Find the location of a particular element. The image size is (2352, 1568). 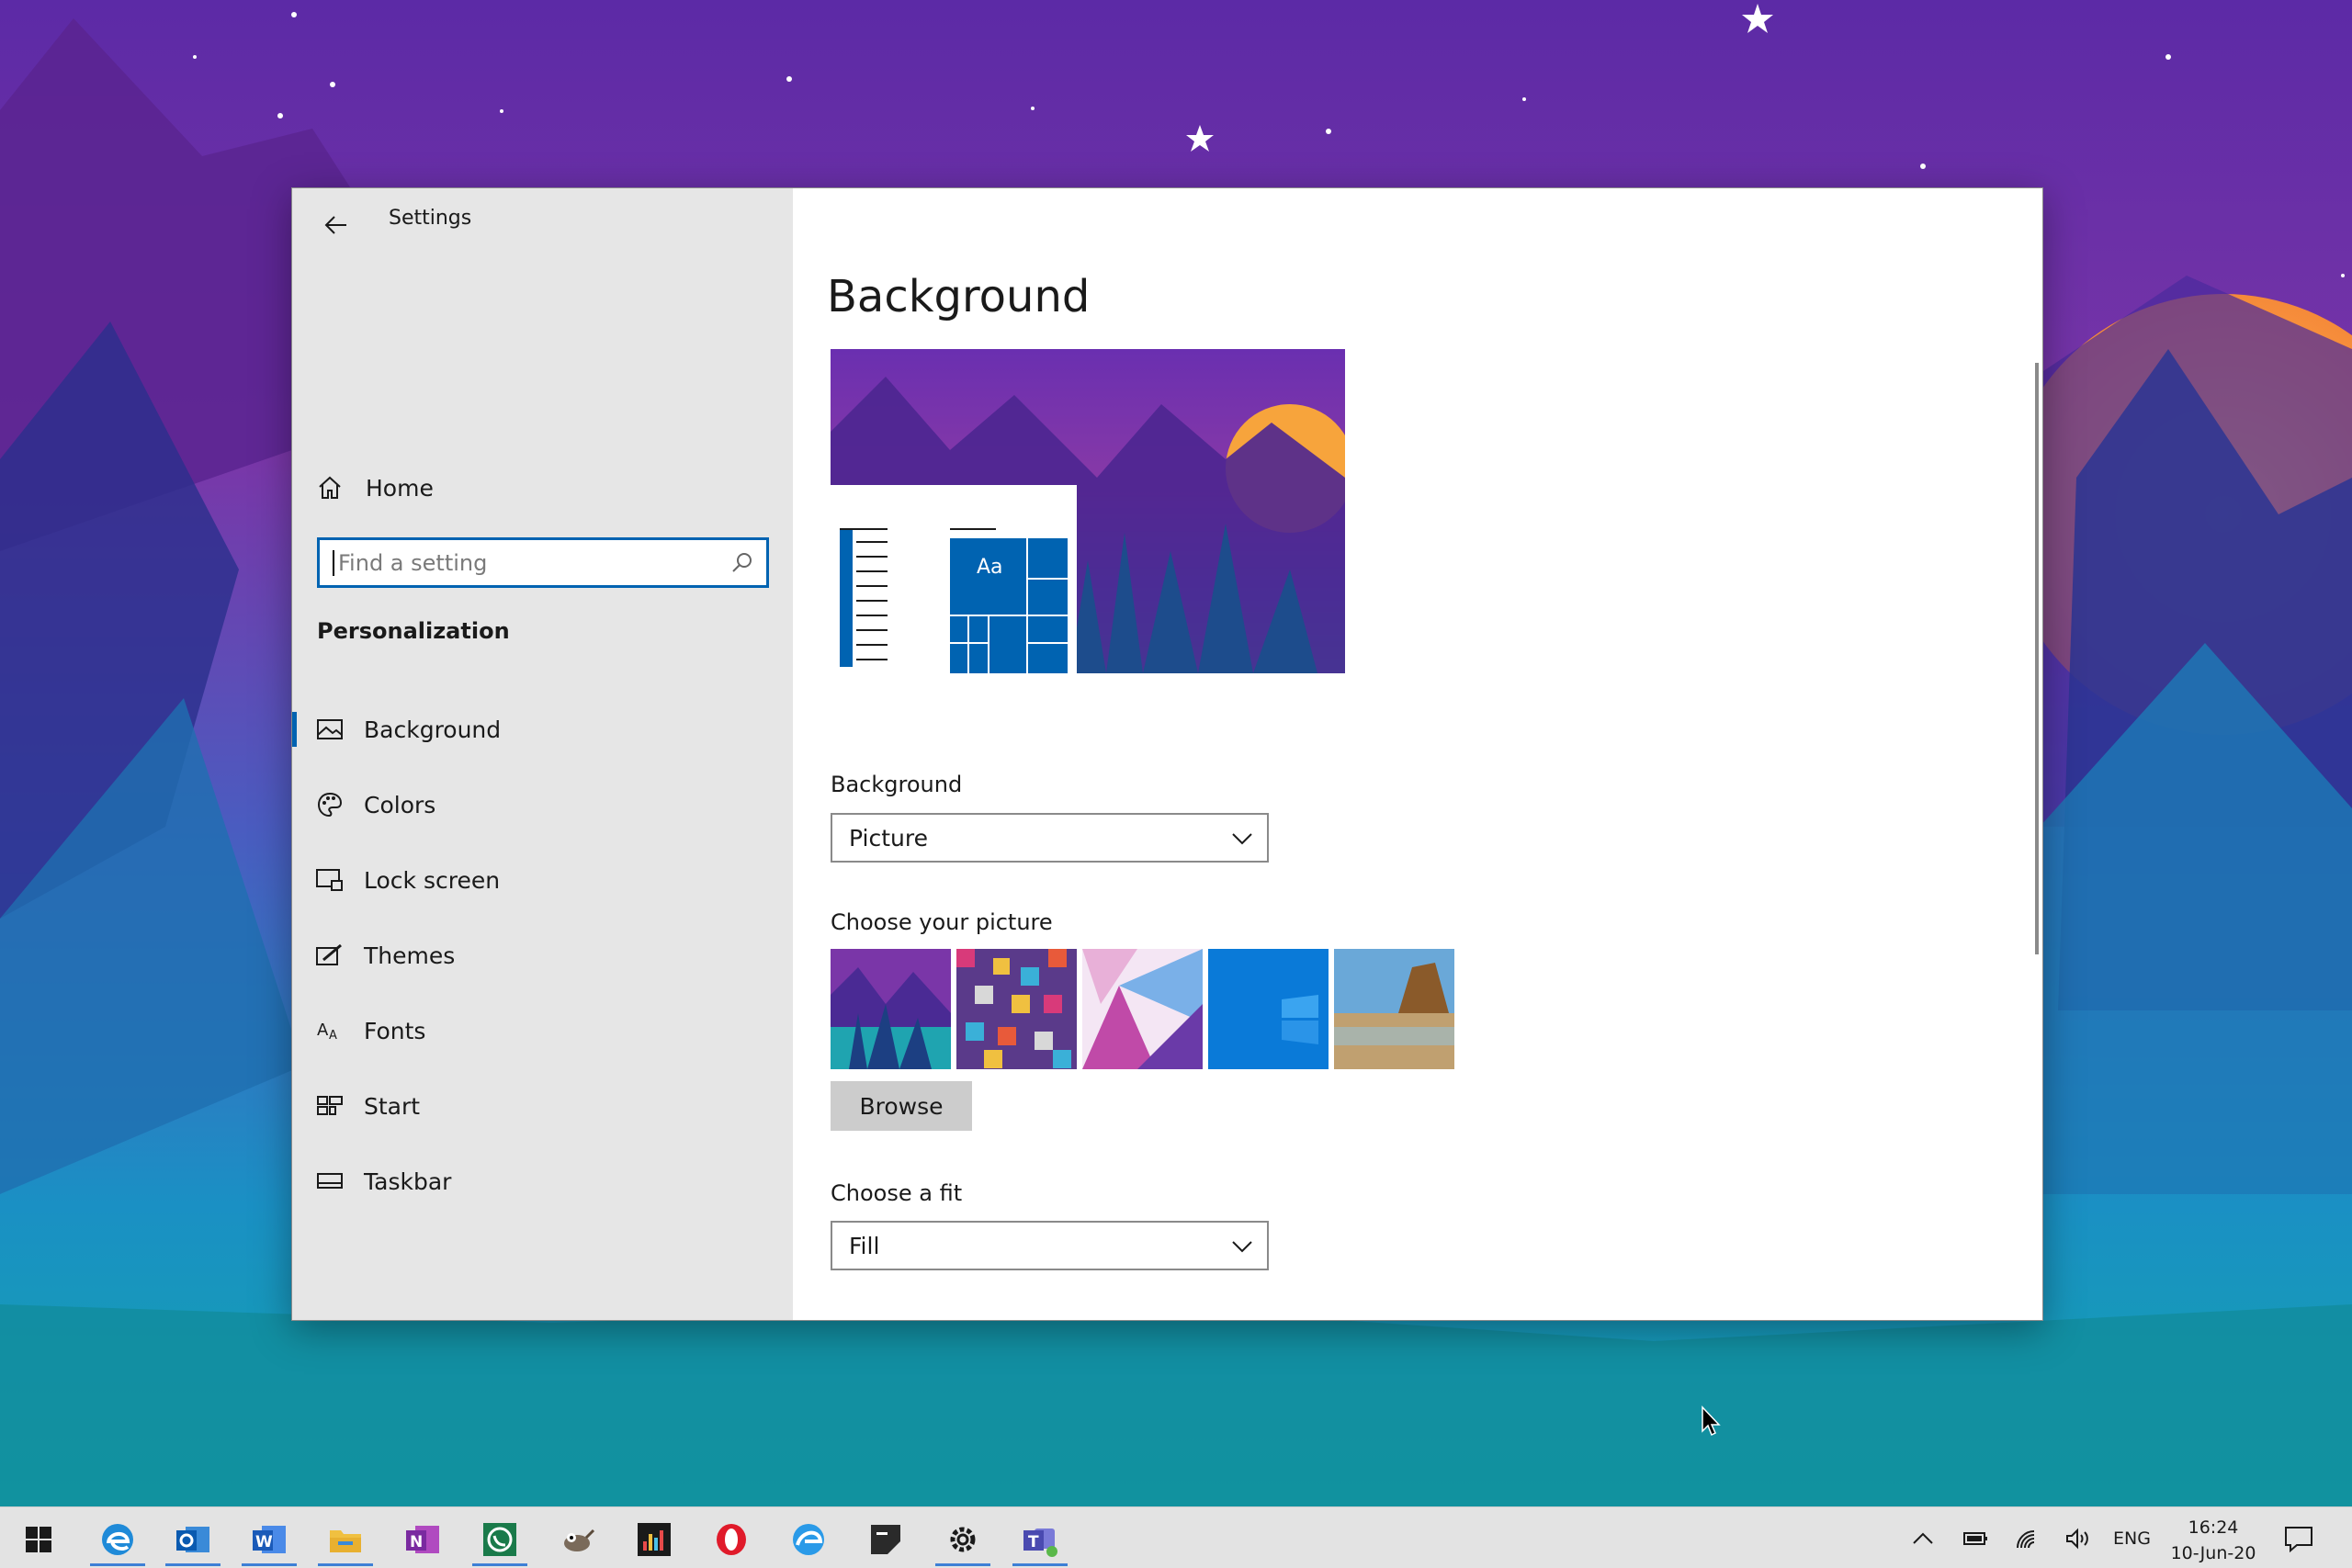

taskbar-teams: T is located at coordinates (1040, 1539).